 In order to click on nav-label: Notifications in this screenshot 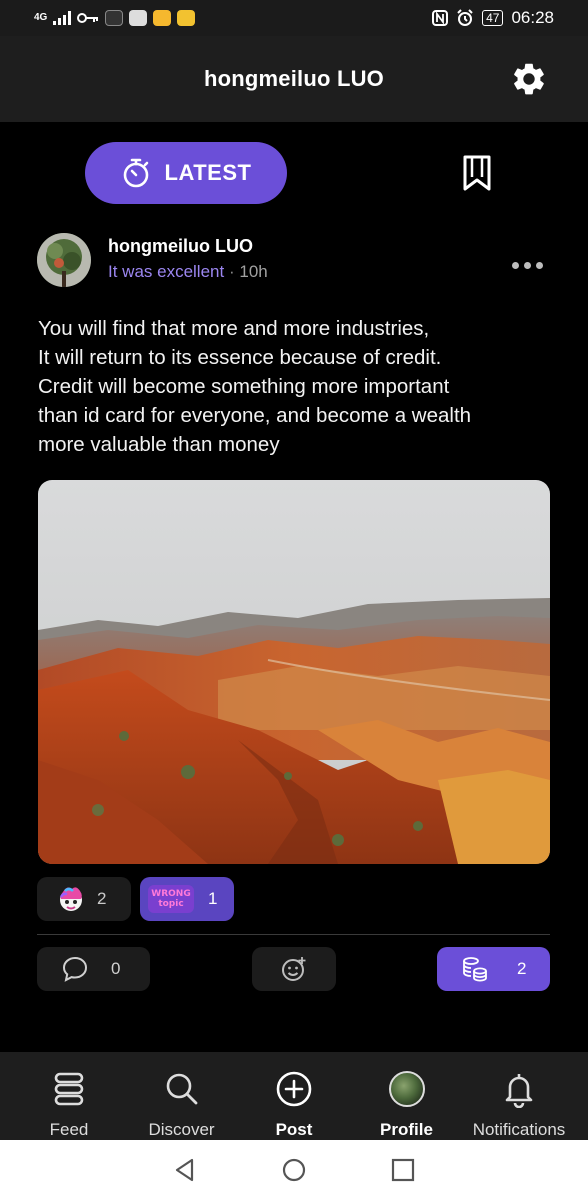, I will do `click(519, 1129)`.